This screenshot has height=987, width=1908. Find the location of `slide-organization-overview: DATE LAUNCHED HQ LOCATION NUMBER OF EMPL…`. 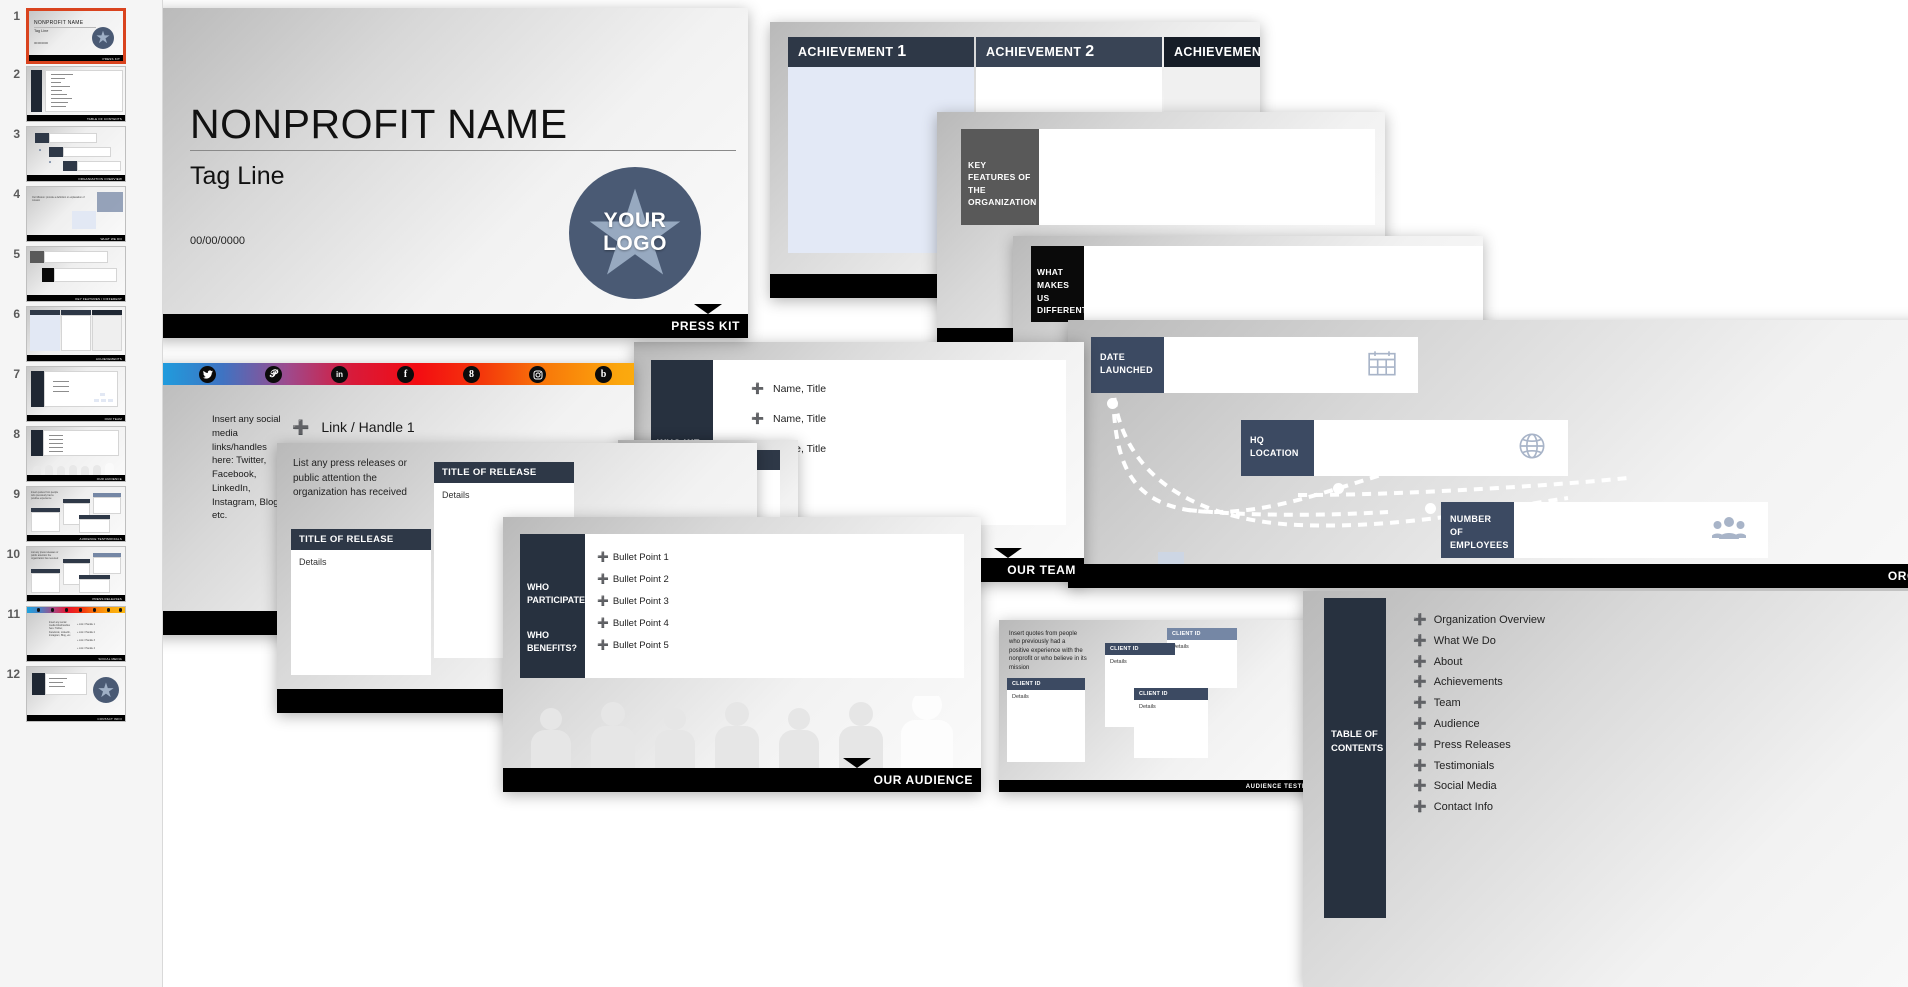

slide-organization-overview: DATE LAUNCHED HQ LOCATION NUMBER OF EMPL… is located at coordinates (1488, 454).